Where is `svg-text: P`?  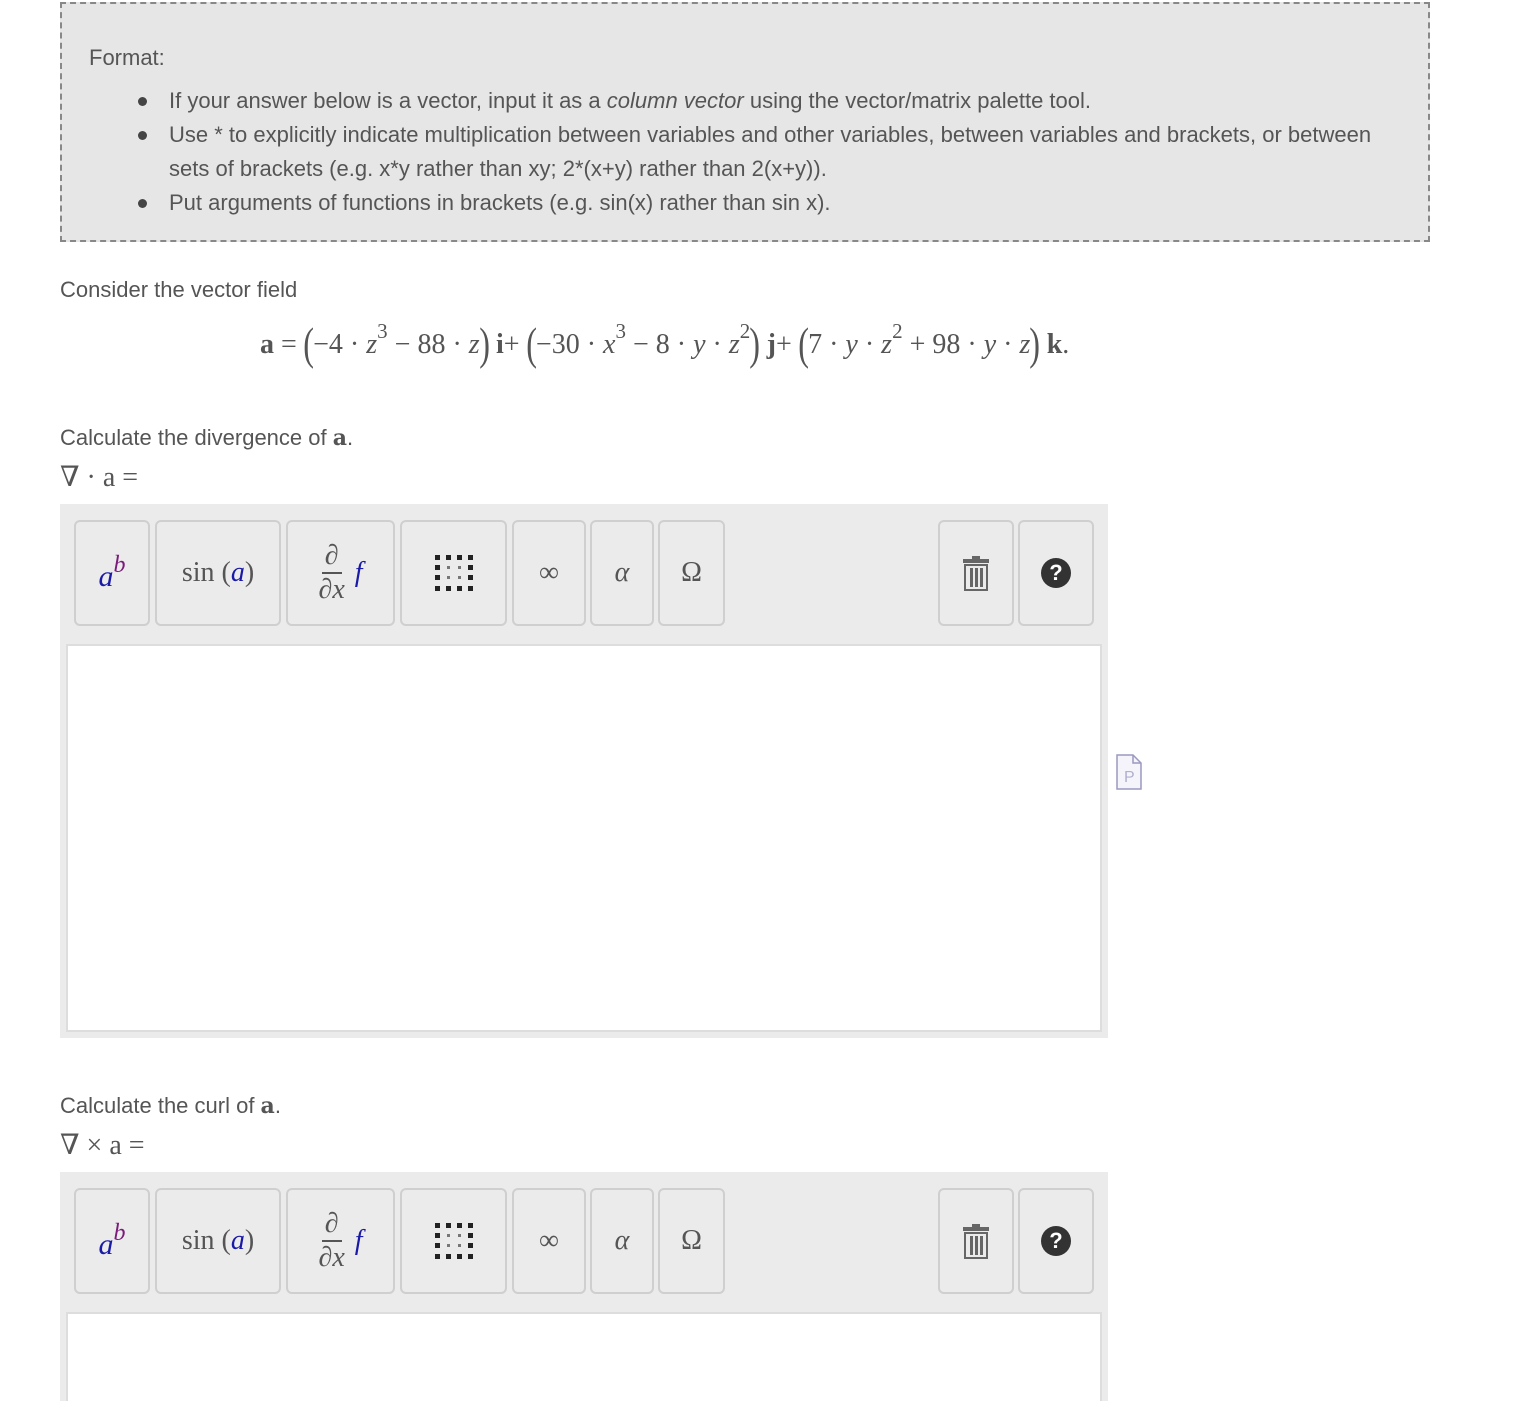
svg-text: P is located at coordinates (1129, 777).